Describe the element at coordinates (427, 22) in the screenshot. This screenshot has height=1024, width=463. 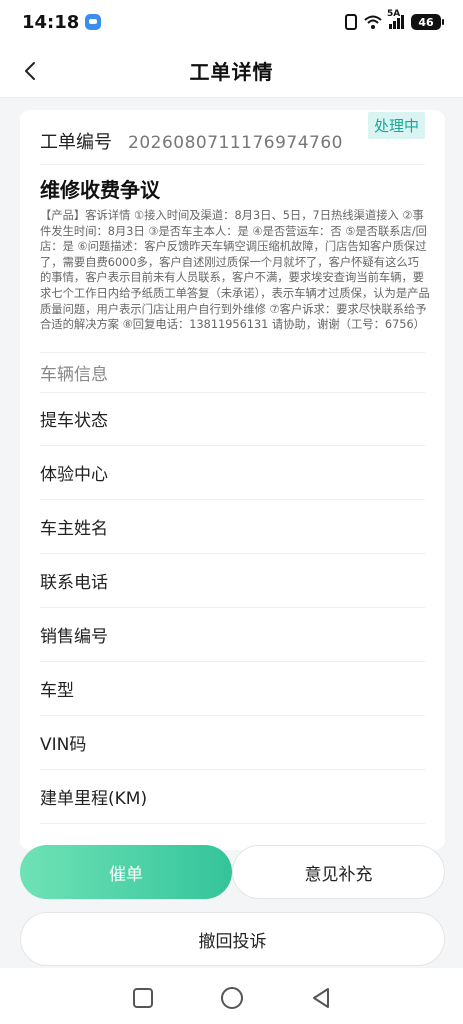
I see `battery-icon: 46` at that location.